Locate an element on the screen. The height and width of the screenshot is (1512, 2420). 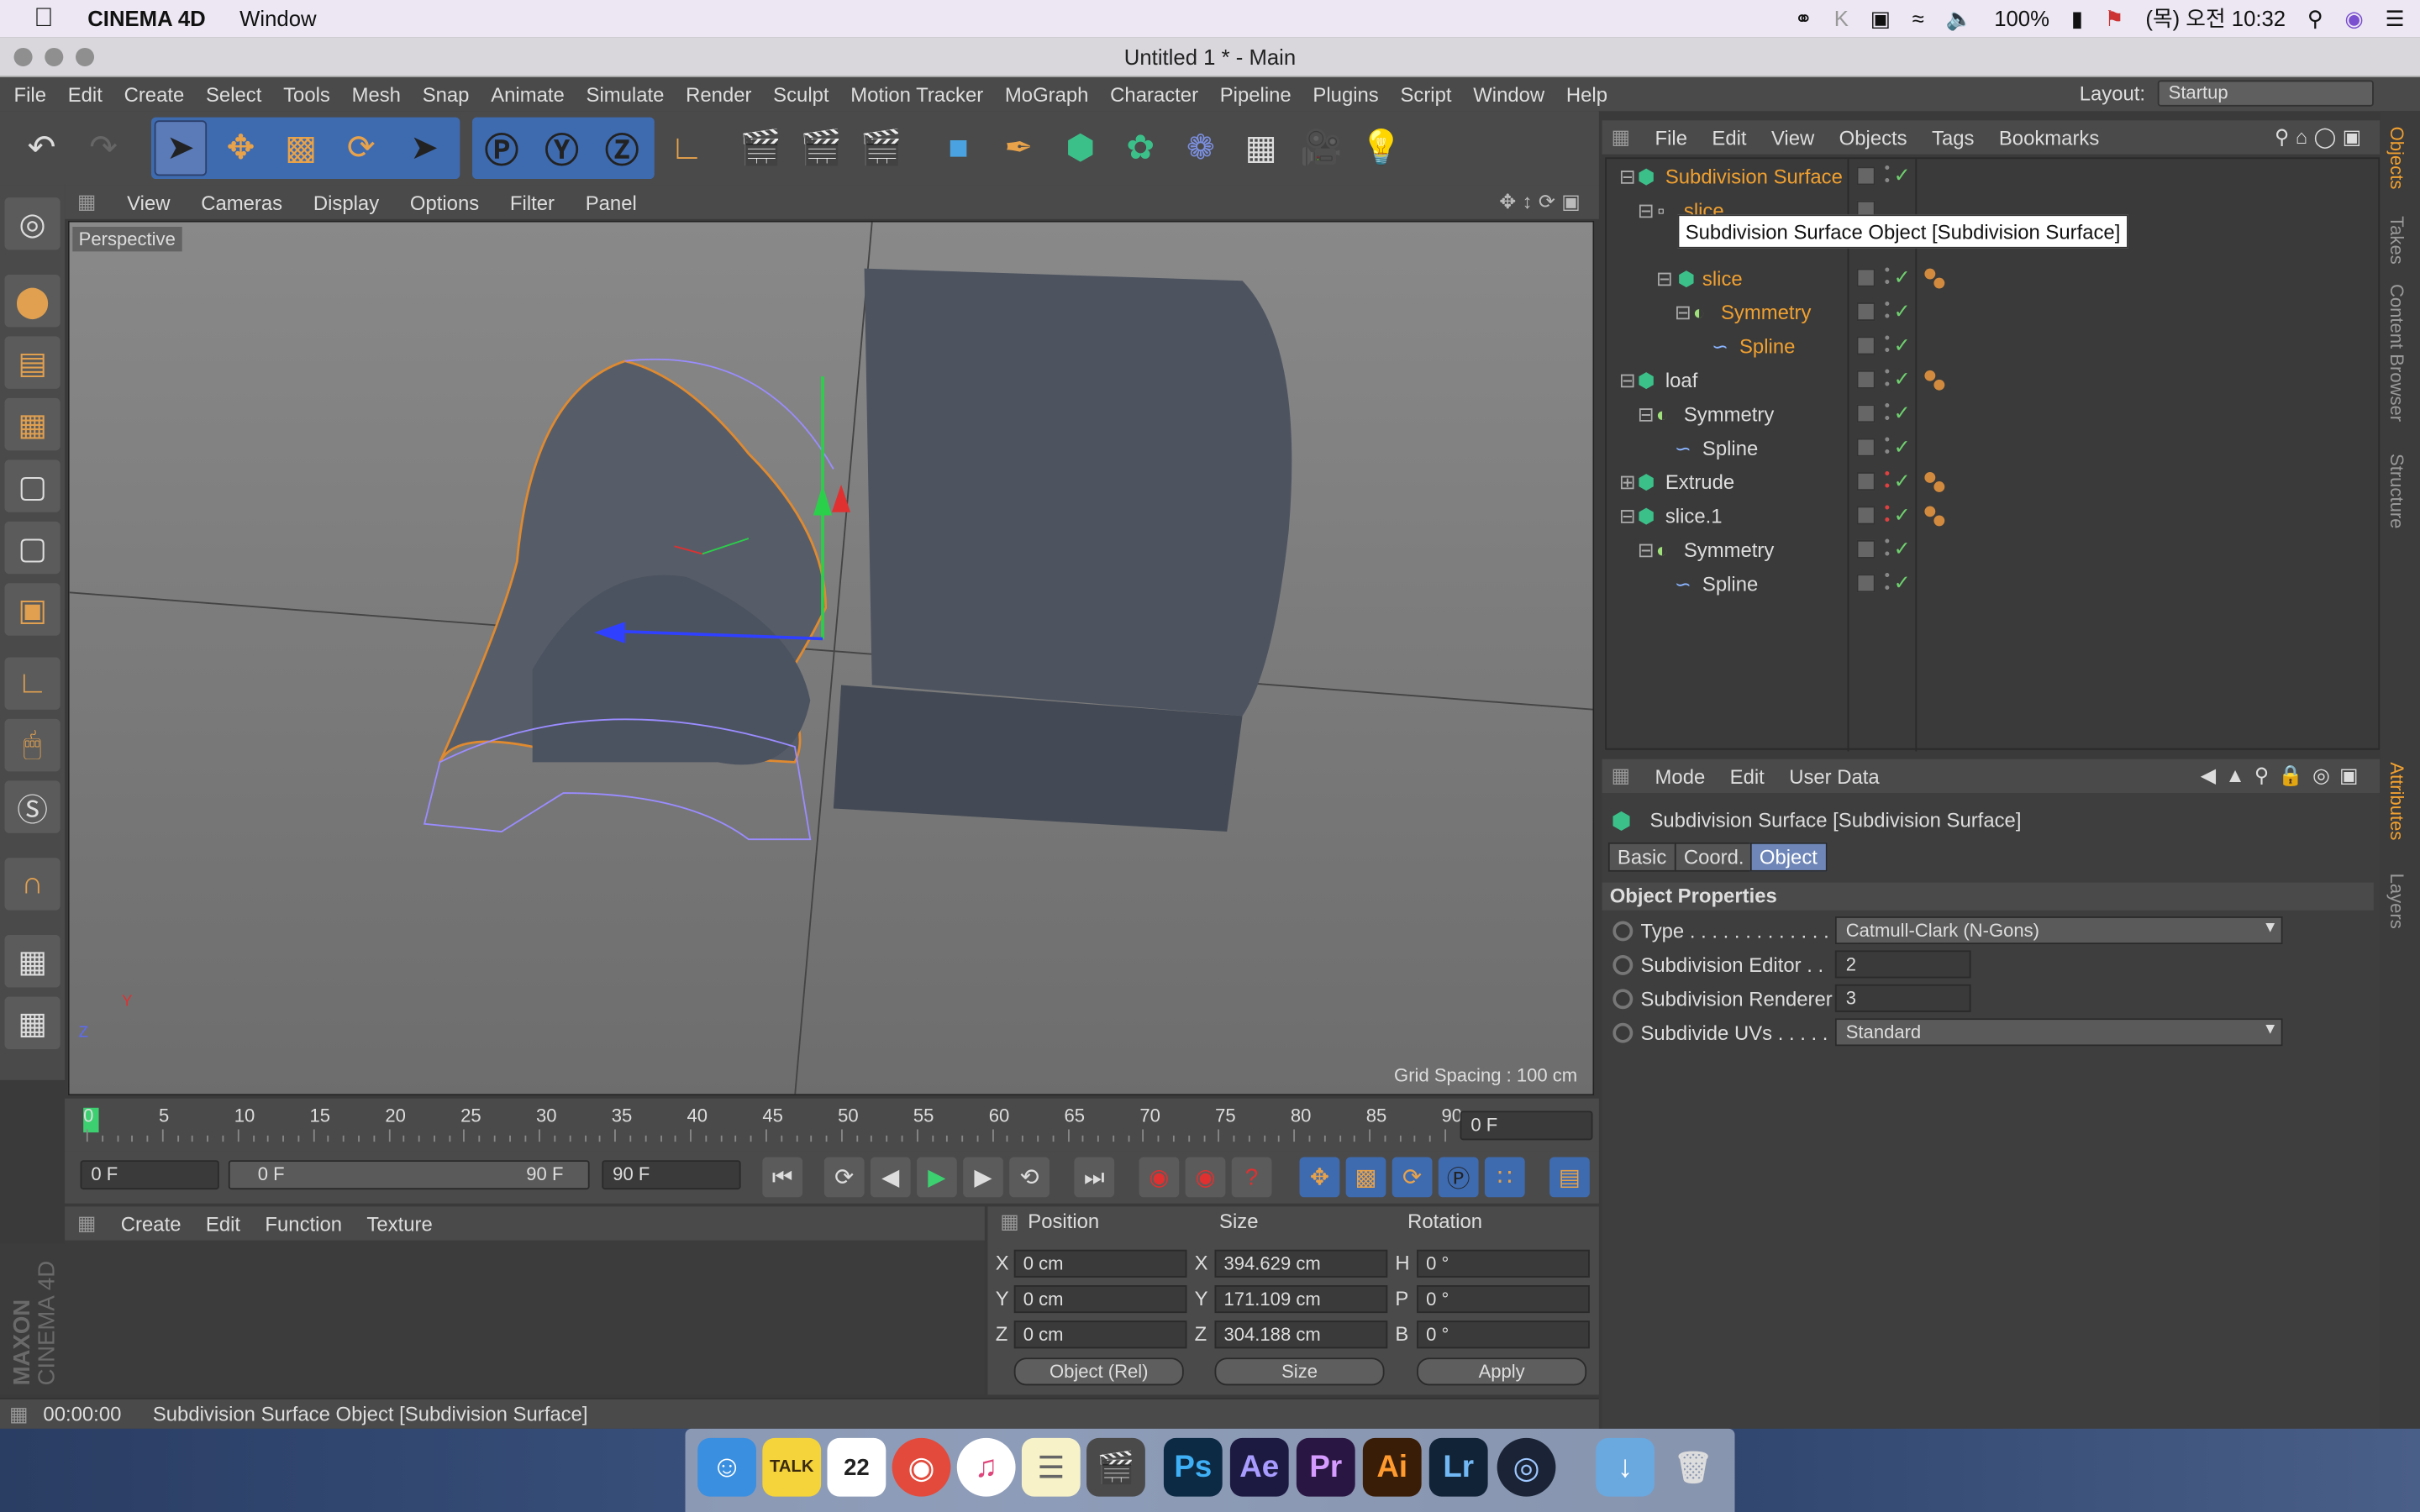
objects-menu-file: File is located at coordinates (1671, 138).